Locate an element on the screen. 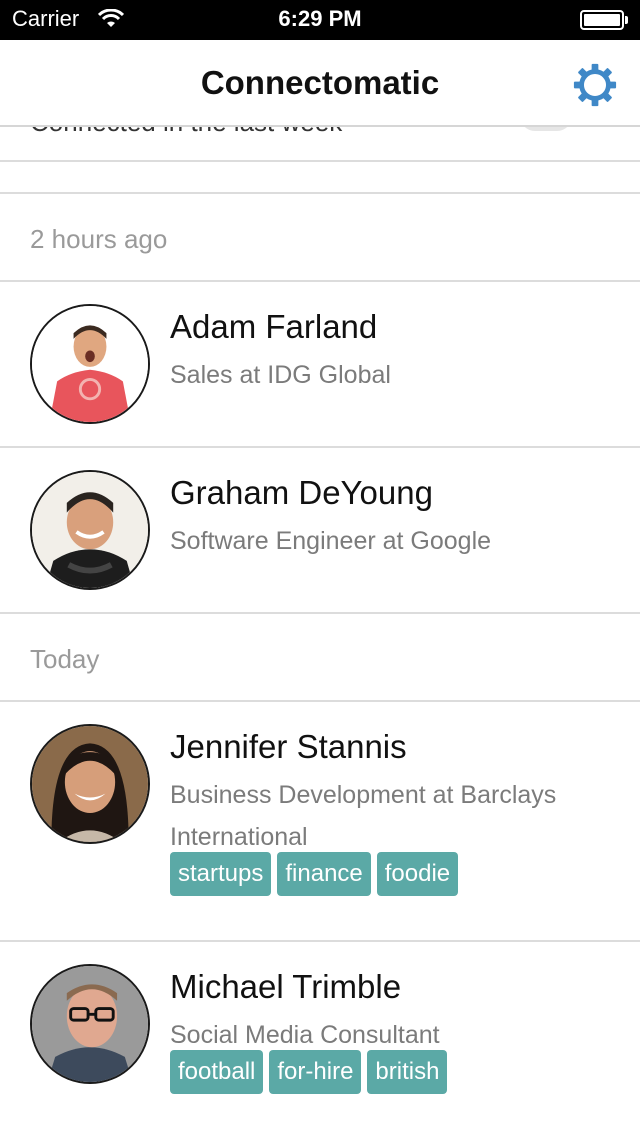 The width and height of the screenshot is (640, 1136). spacer-row is located at coordinates (320, 178).